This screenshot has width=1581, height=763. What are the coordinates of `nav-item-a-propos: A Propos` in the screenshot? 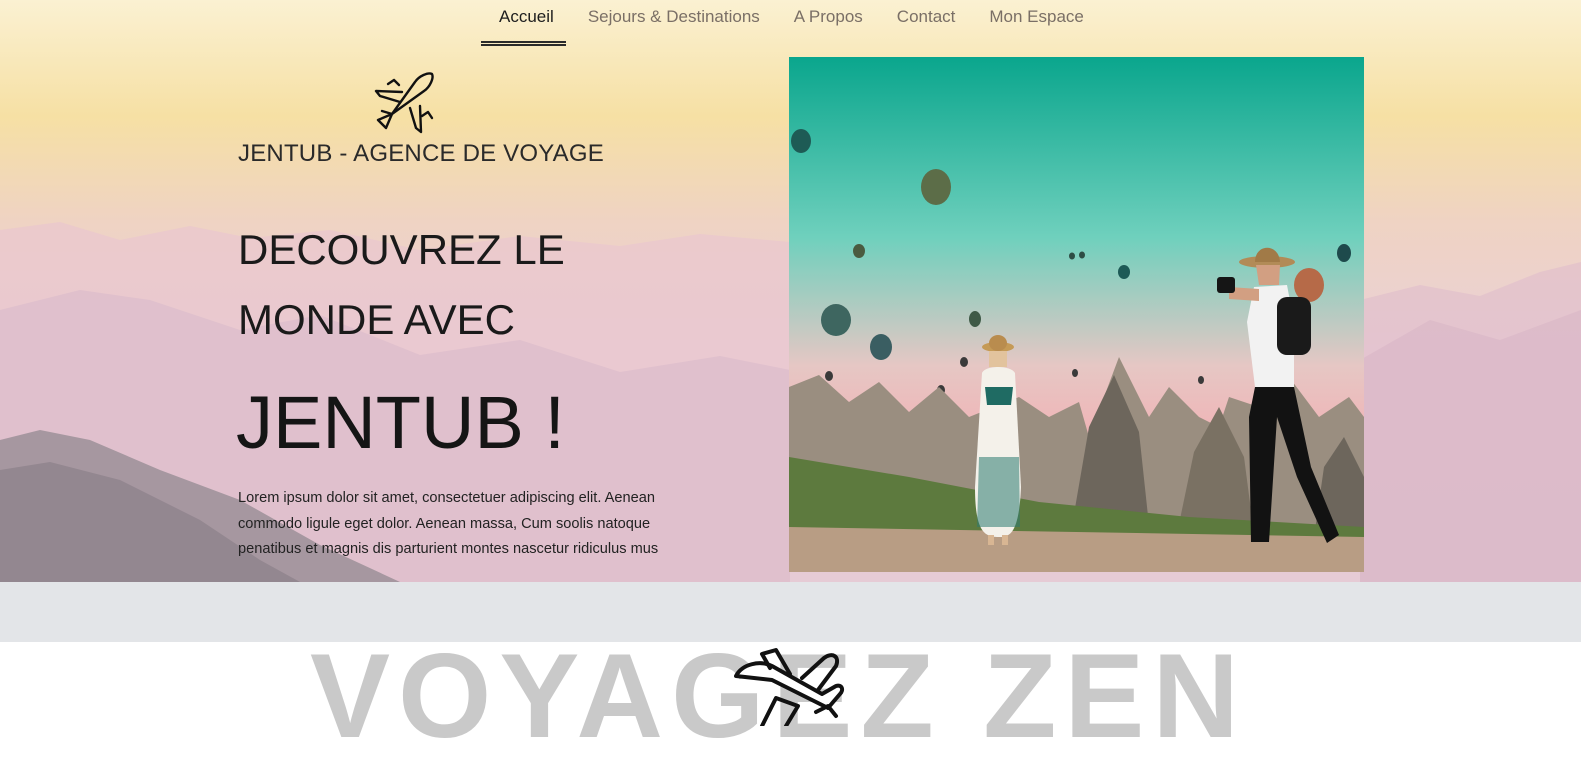 It's located at (828, 17).